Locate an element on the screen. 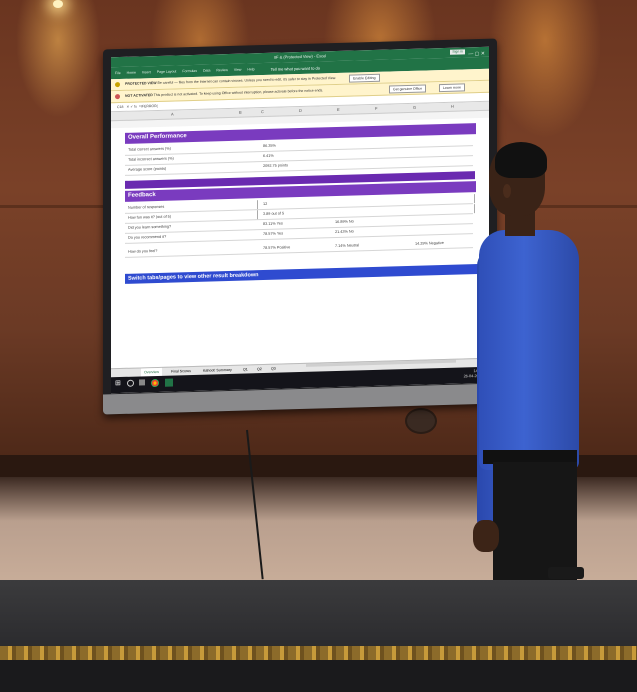  row-label: Number of responses is located at coordinates (146, 207).